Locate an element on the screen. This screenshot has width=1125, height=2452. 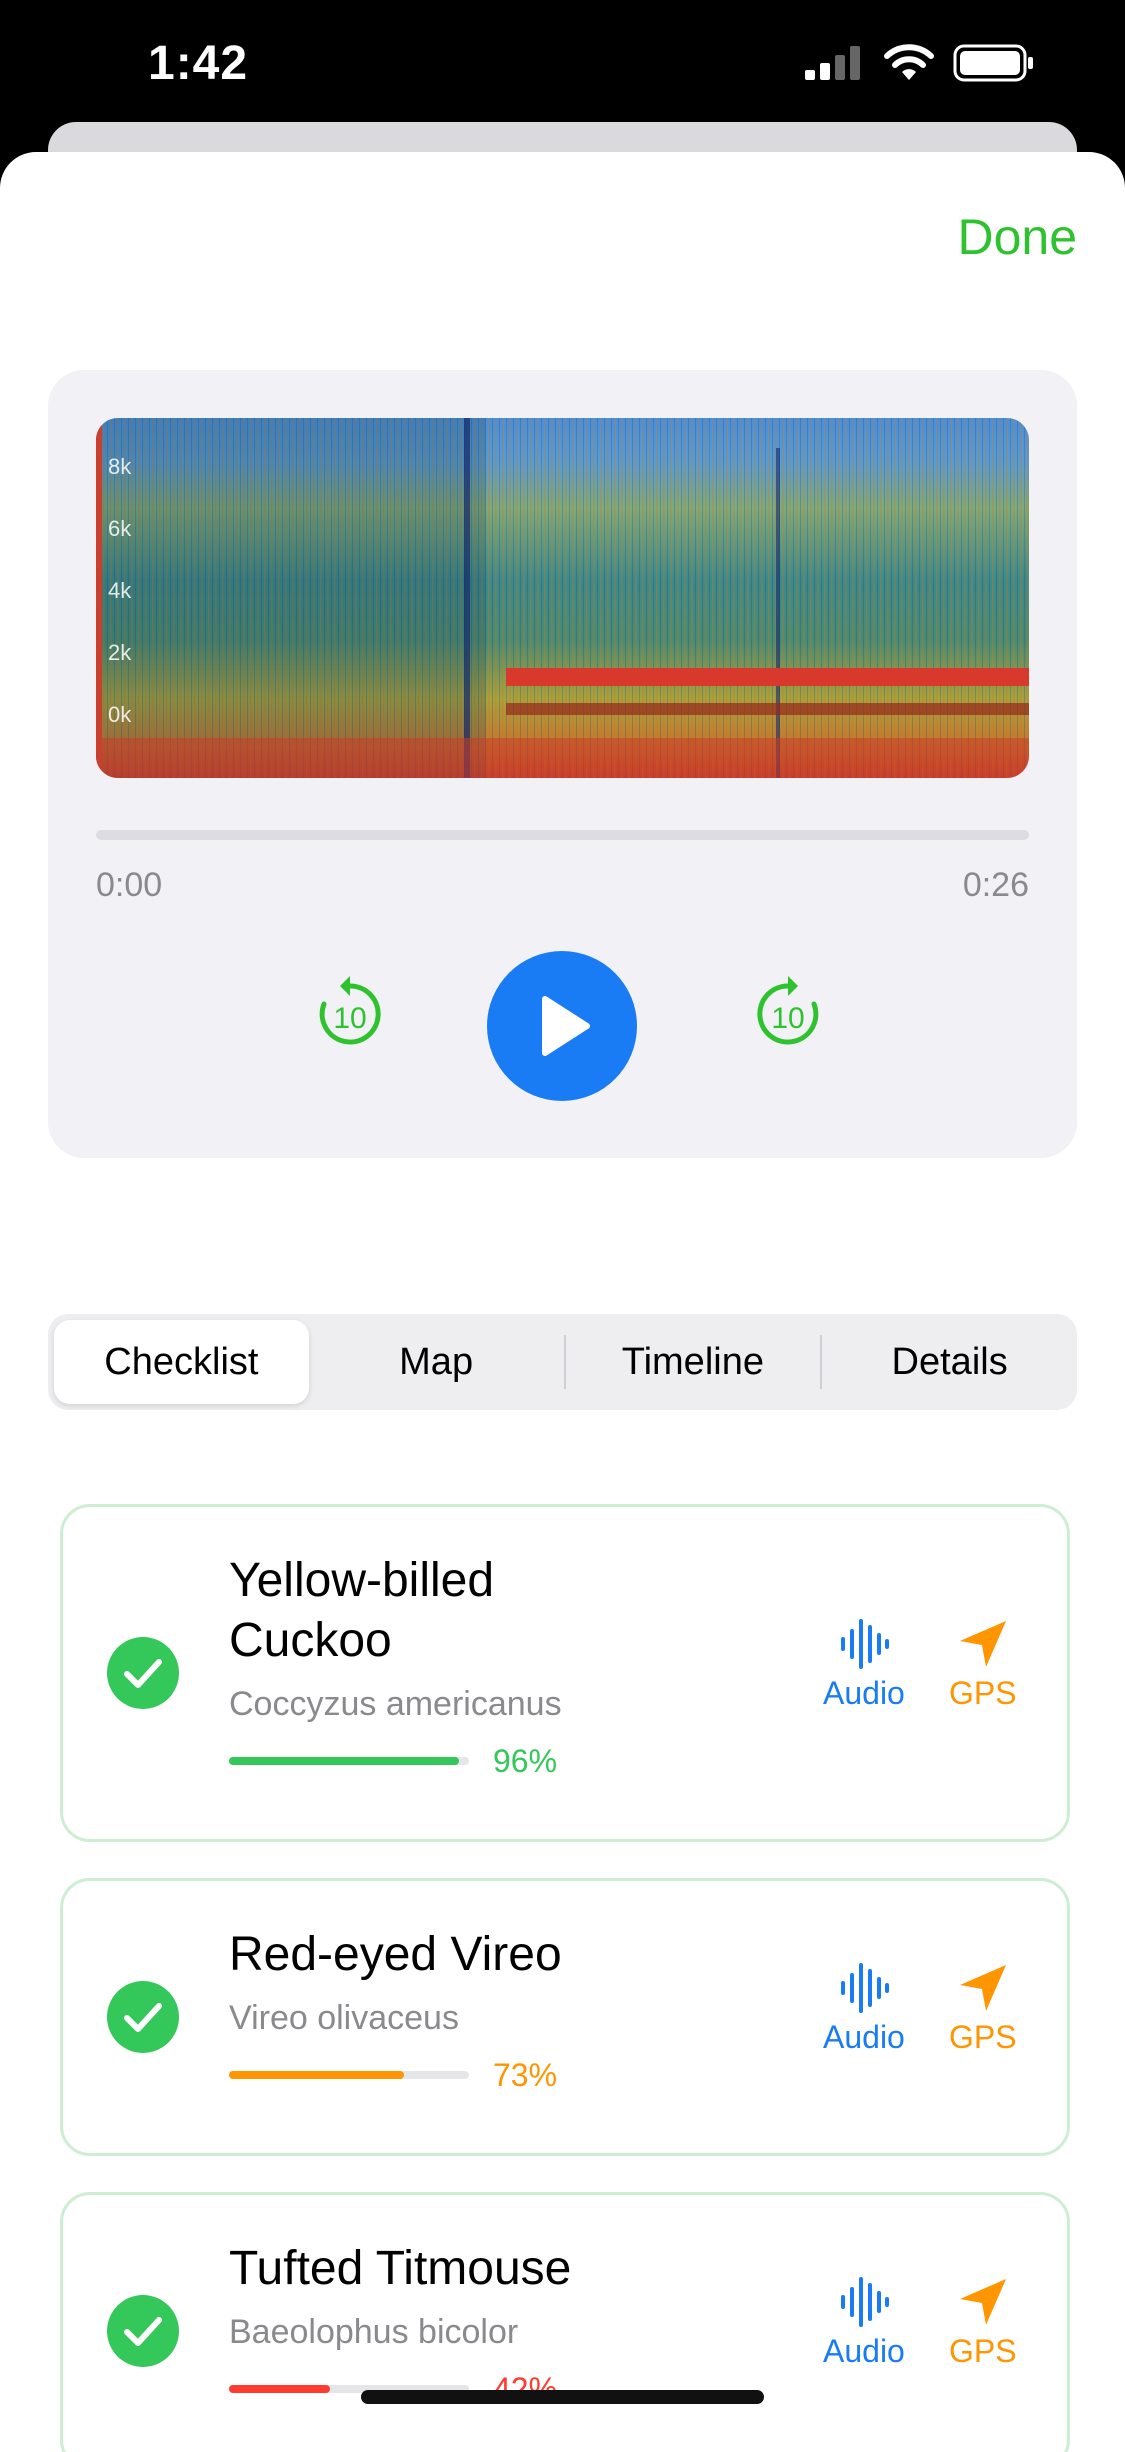
frequency-label-2k: 2k is located at coordinates (120, 652).